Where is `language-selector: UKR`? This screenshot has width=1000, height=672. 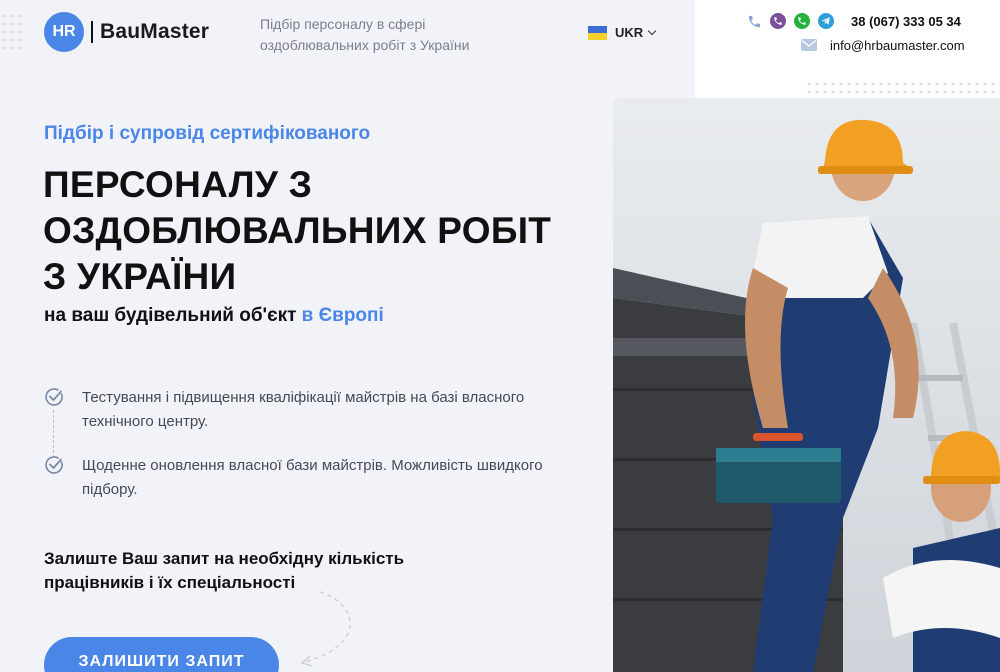
language-selector: UKR is located at coordinates (622, 32).